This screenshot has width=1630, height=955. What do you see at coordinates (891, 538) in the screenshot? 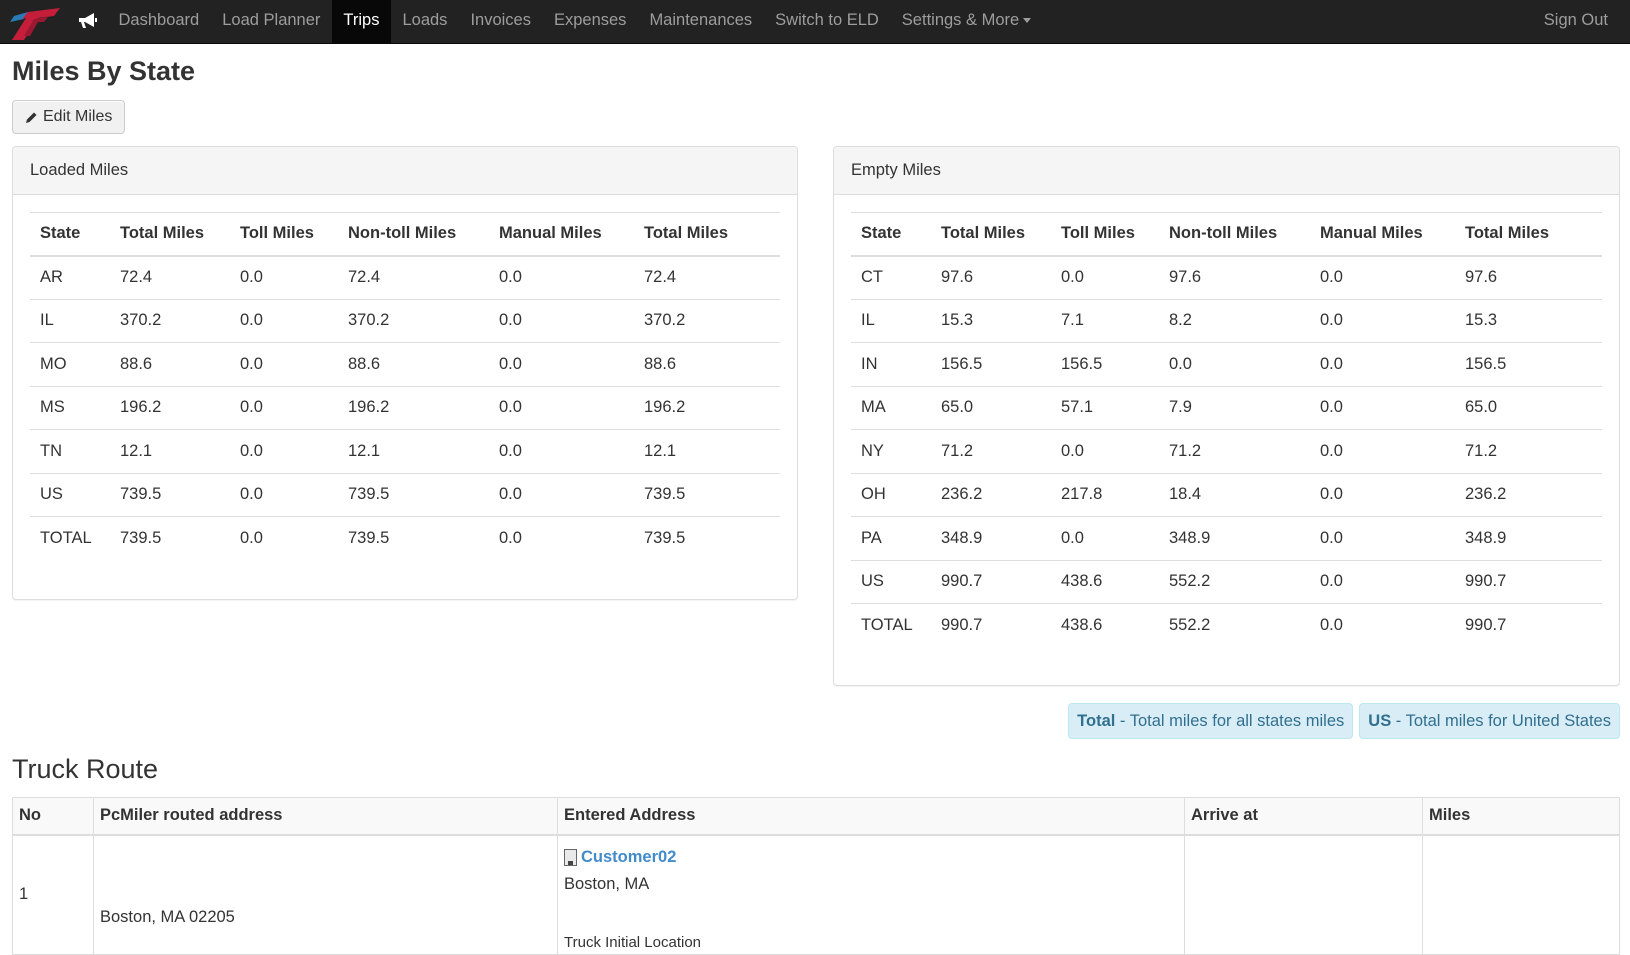
I see `state-cell: PA` at bounding box center [891, 538].